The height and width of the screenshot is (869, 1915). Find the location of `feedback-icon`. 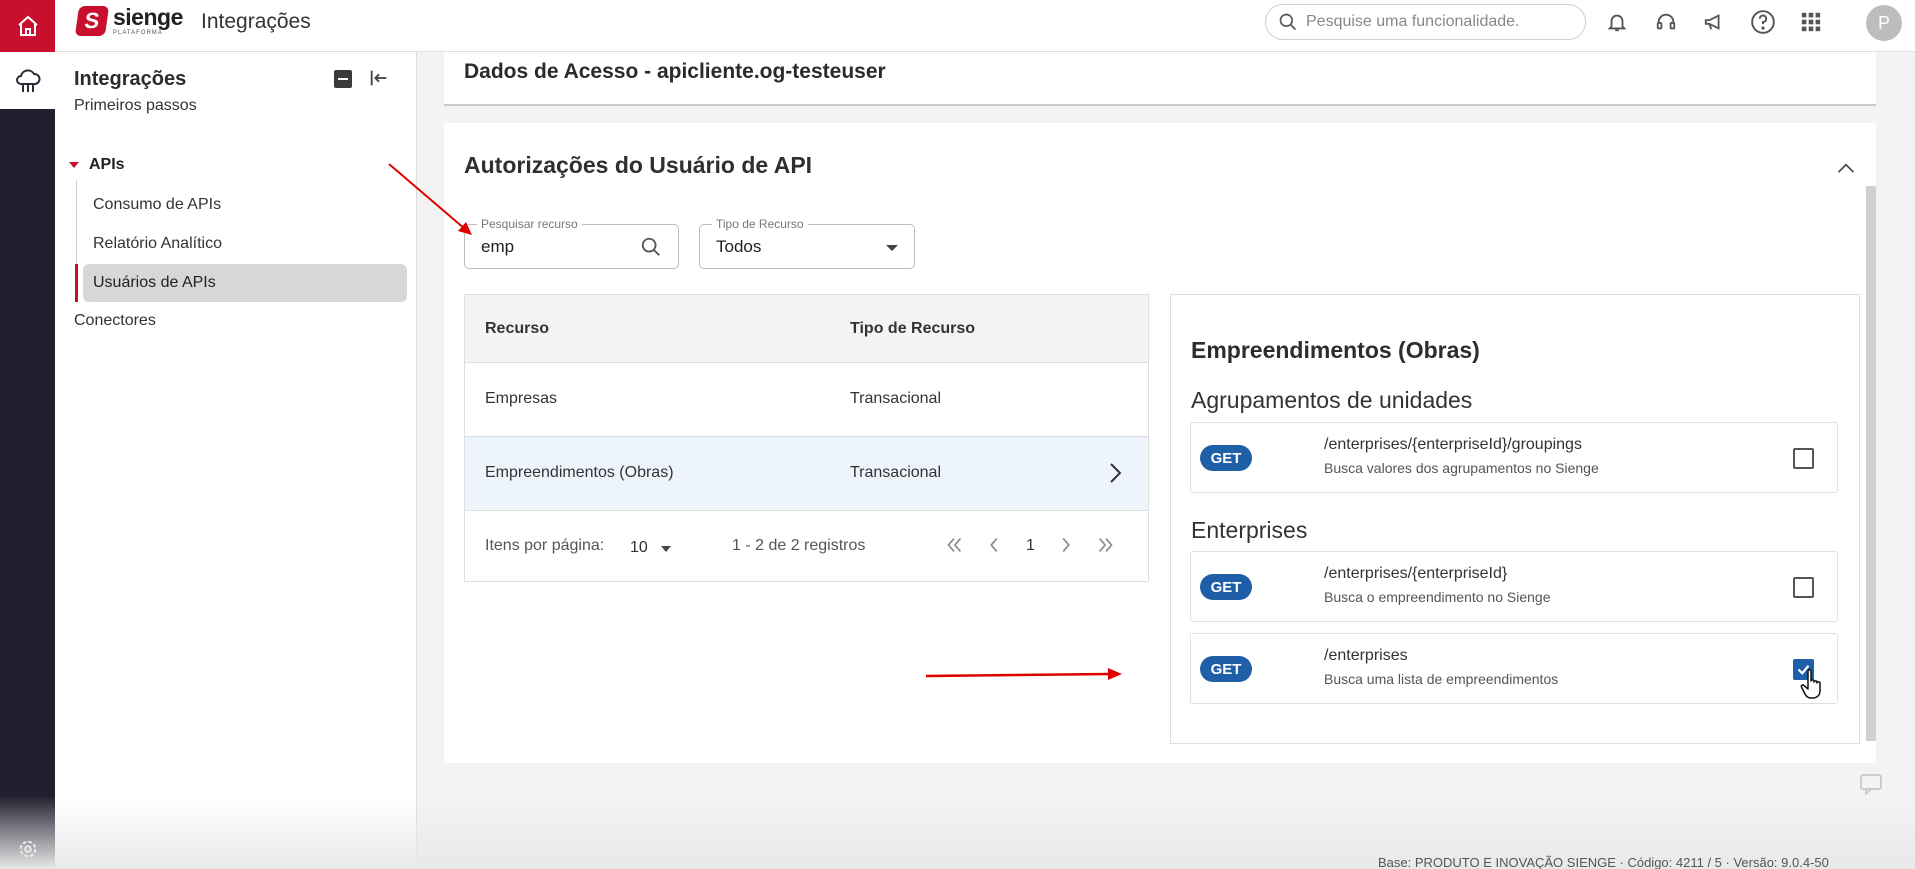

feedback-icon is located at coordinates (1871, 784).